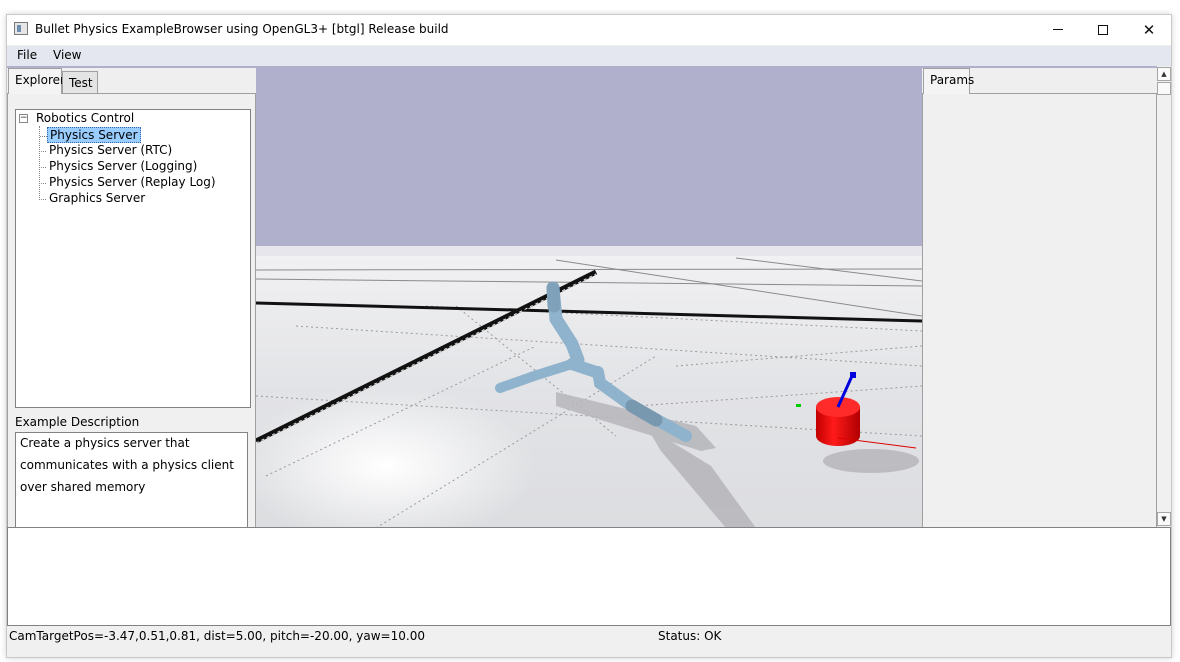 The image size is (1180, 662). Describe the element at coordinates (92, 199) in the screenshot. I see `tree-item-graphics-server: Graphics Server` at that location.